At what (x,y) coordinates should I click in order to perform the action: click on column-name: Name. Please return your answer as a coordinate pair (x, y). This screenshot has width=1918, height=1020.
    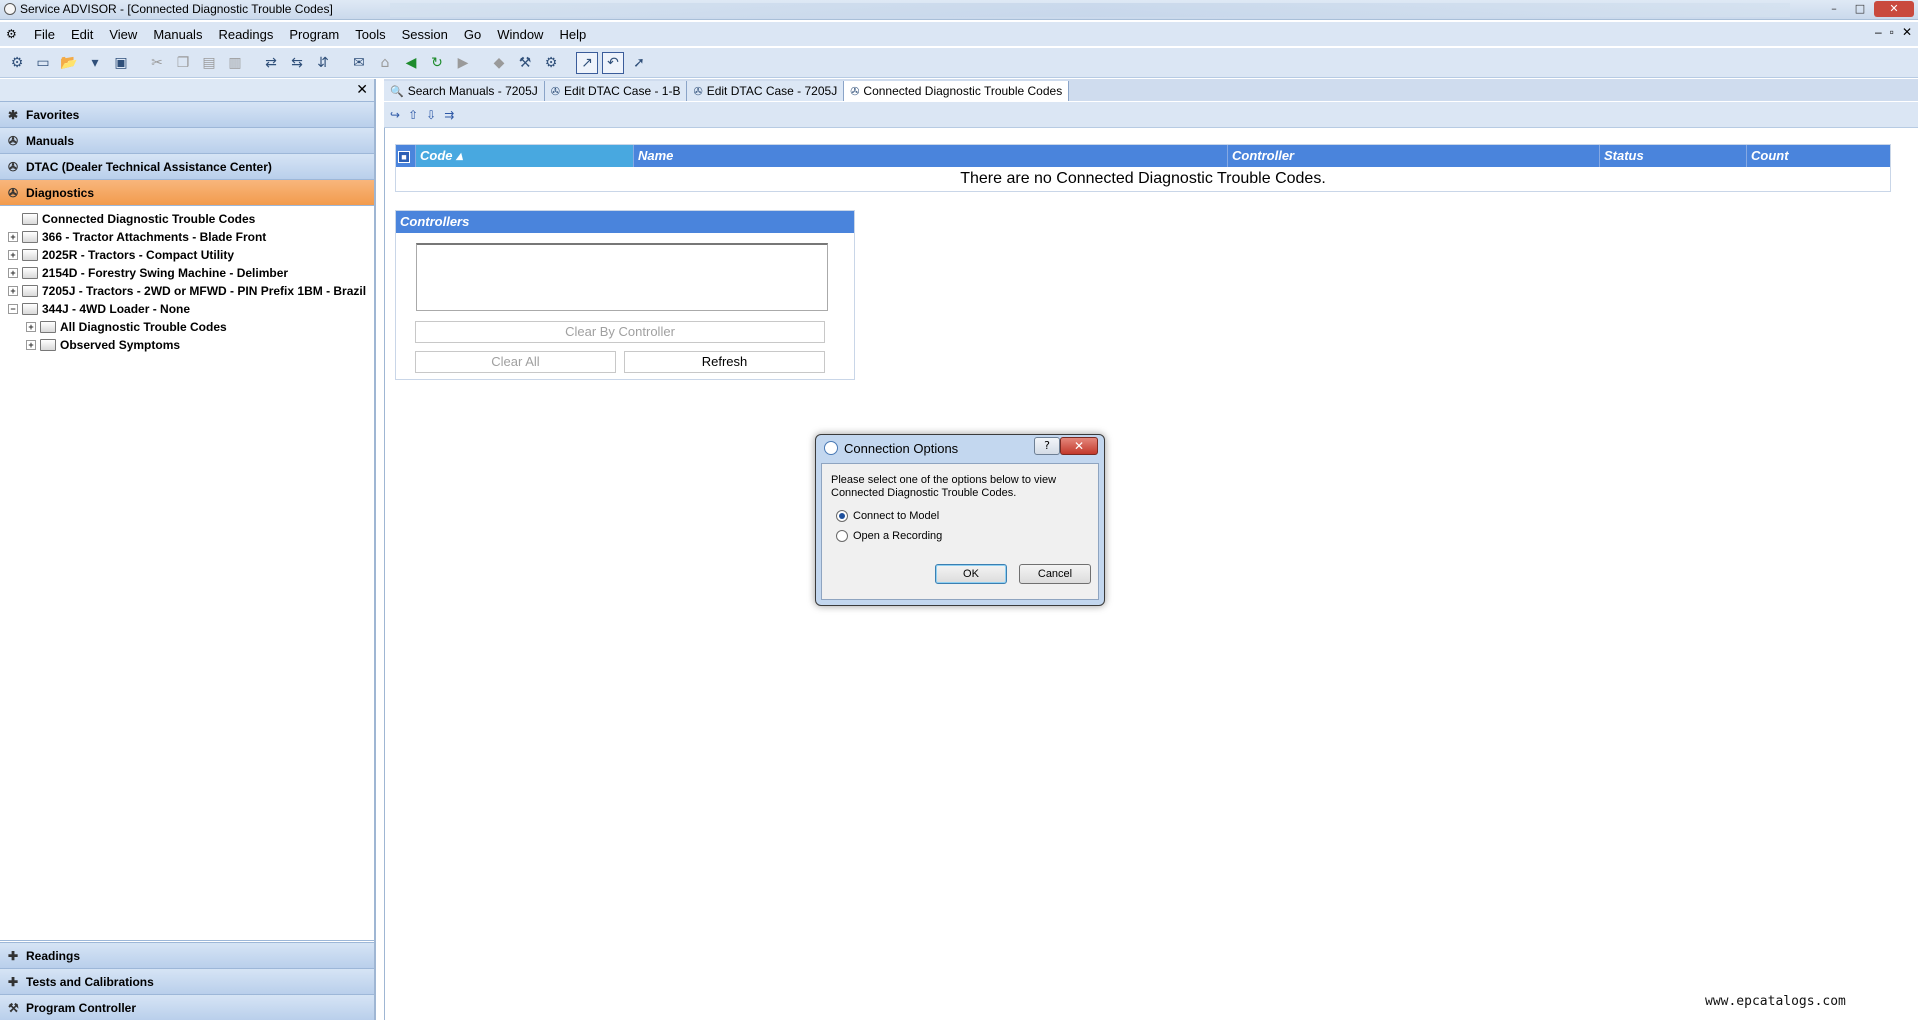
    Looking at the image, I should click on (931, 156).